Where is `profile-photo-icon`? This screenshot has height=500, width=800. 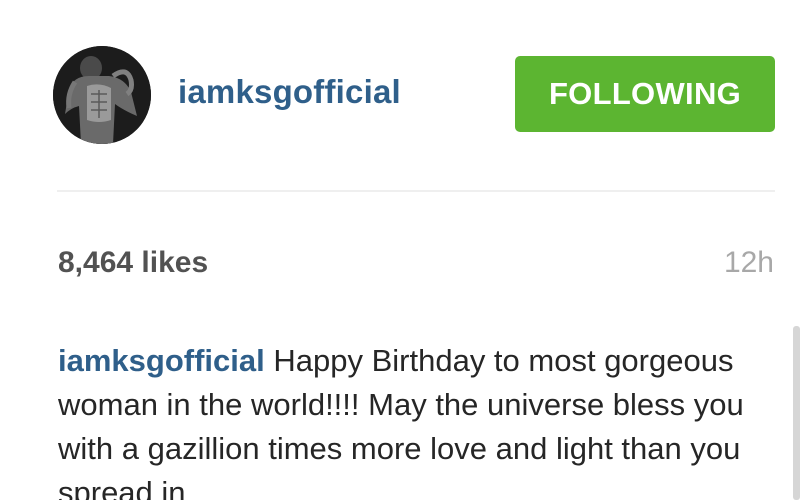
profile-photo-icon is located at coordinates (102, 95).